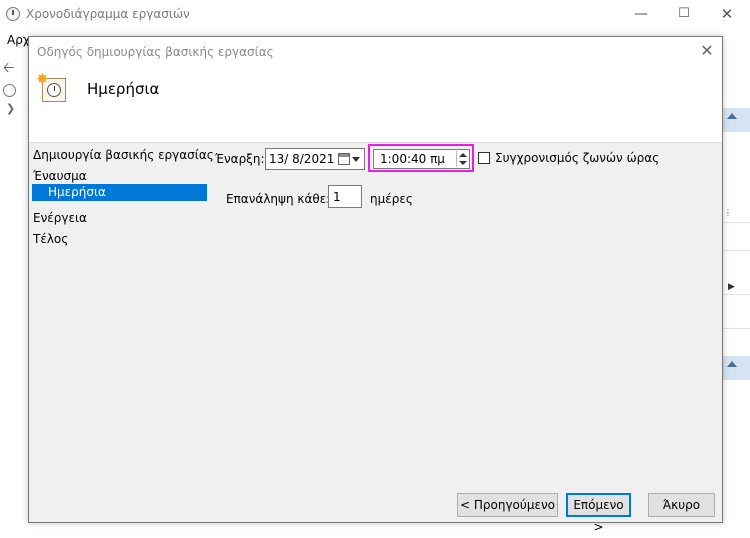 The image size is (750, 538). I want to click on dialog-titlebar: Οδηγός δημιουργίας βασικής εργασίας ✕, so click(375, 52).